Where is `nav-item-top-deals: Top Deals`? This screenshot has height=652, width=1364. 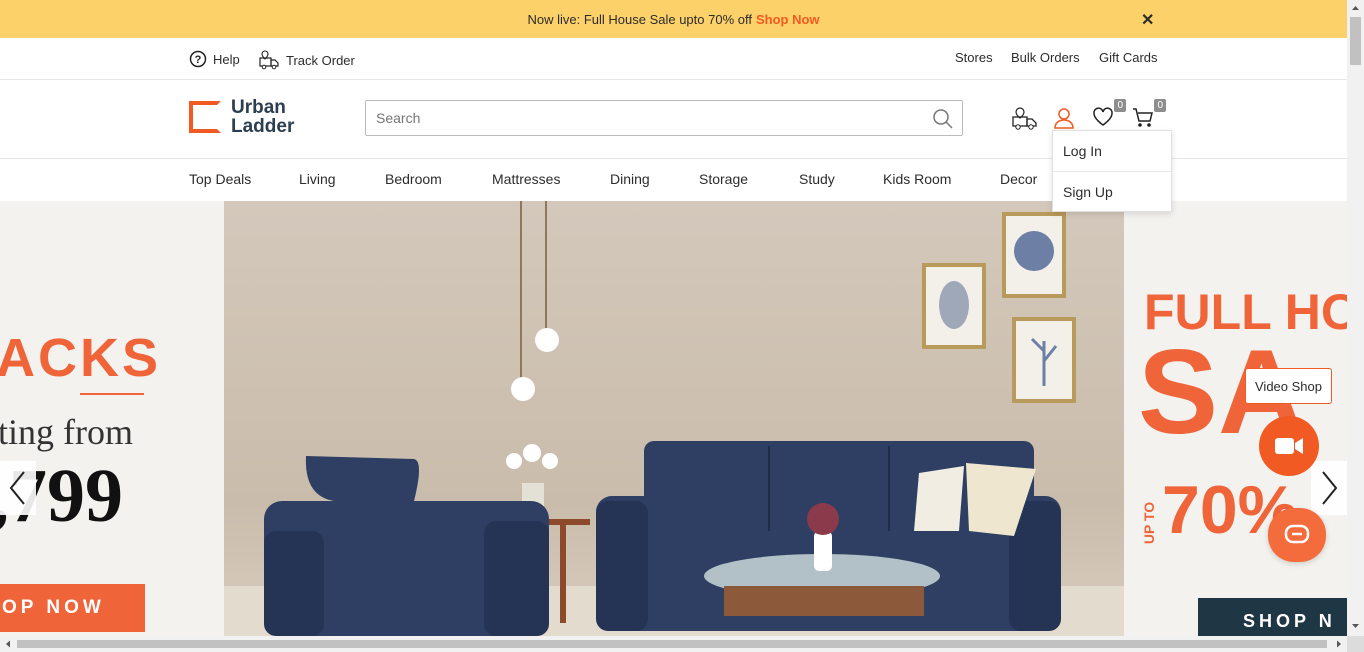 nav-item-top-deals: Top Deals is located at coordinates (220, 179).